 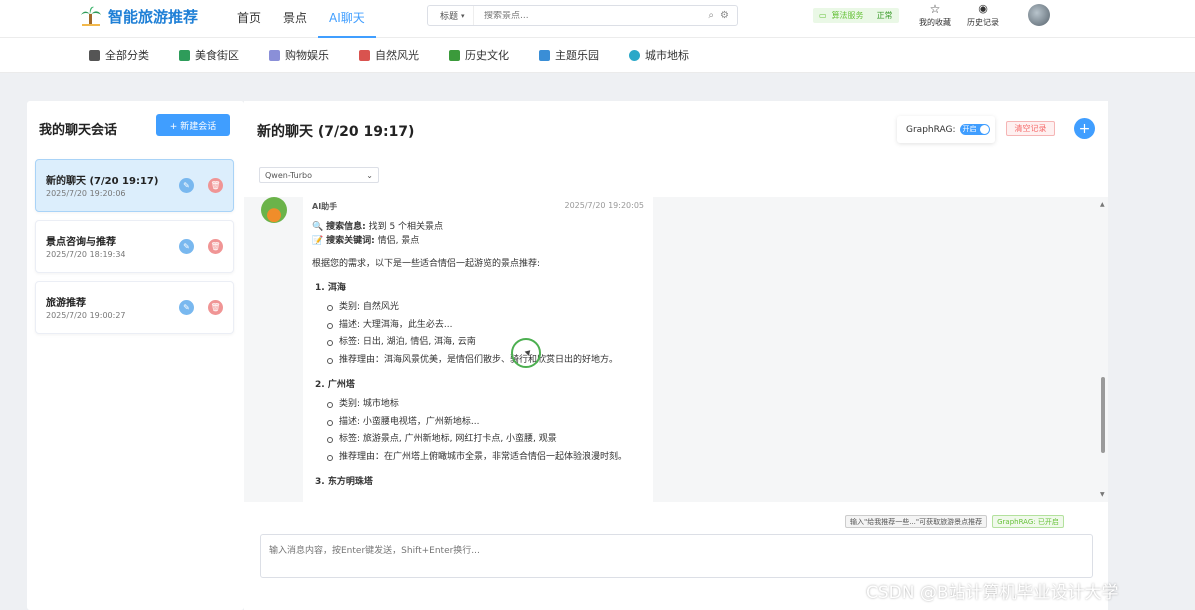 What do you see at coordinates (526, 353) in the screenshot?
I see `mouse-cursor-icon` at bounding box center [526, 353].